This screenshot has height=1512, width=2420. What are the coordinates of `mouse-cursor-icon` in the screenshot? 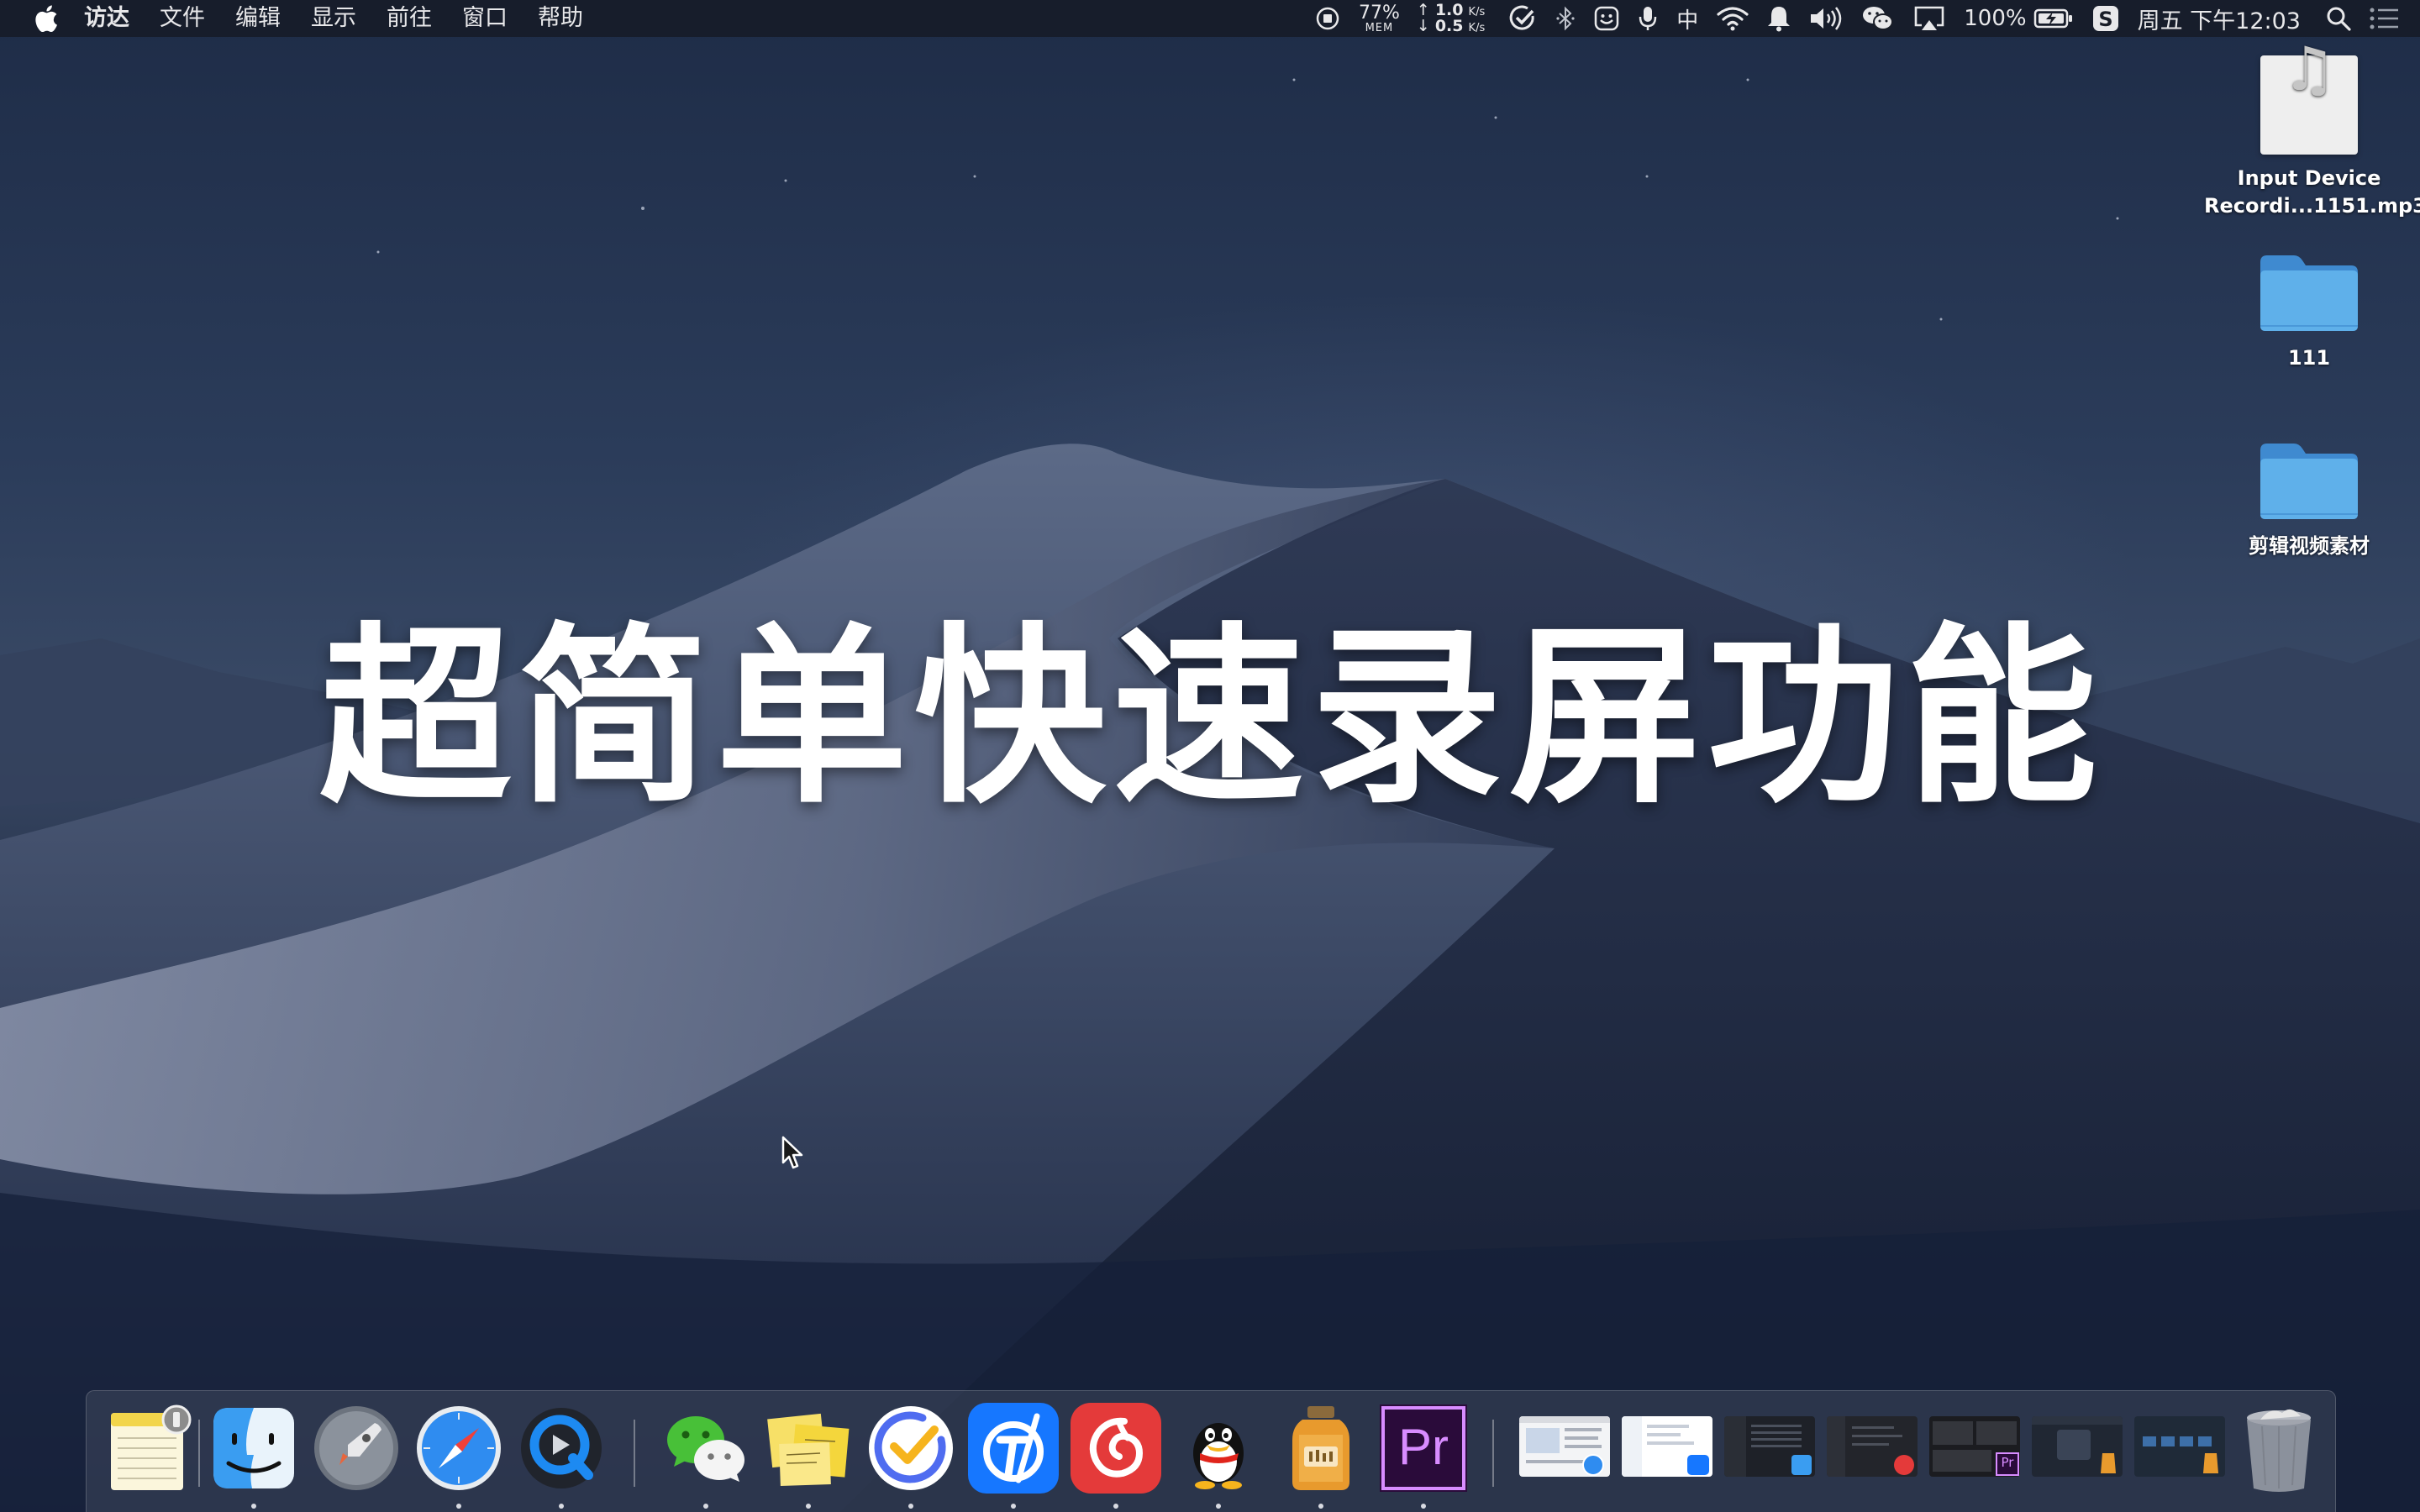 It's located at (792, 1152).